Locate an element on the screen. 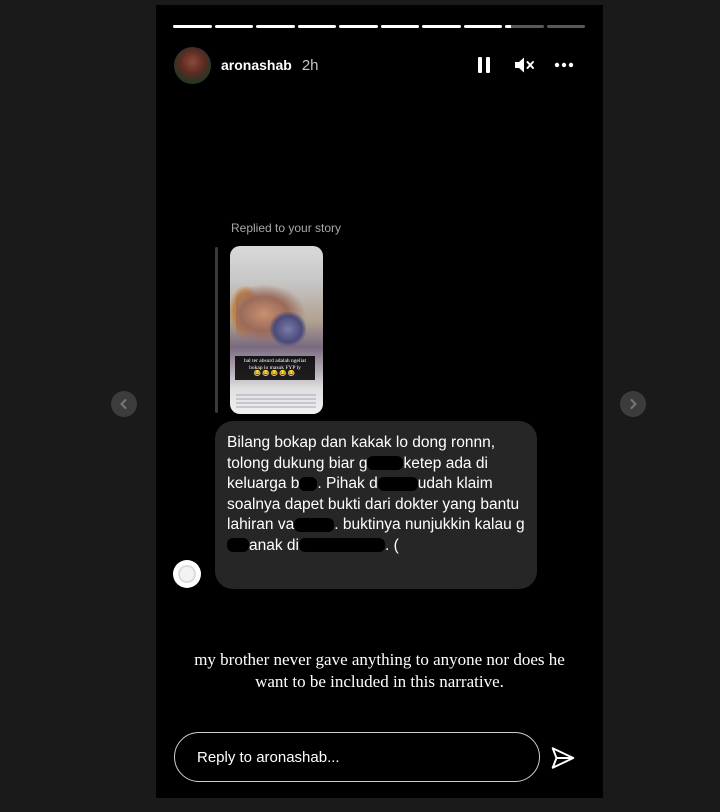 The image size is (720, 812). story-progress-bar is located at coordinates (379, 26).